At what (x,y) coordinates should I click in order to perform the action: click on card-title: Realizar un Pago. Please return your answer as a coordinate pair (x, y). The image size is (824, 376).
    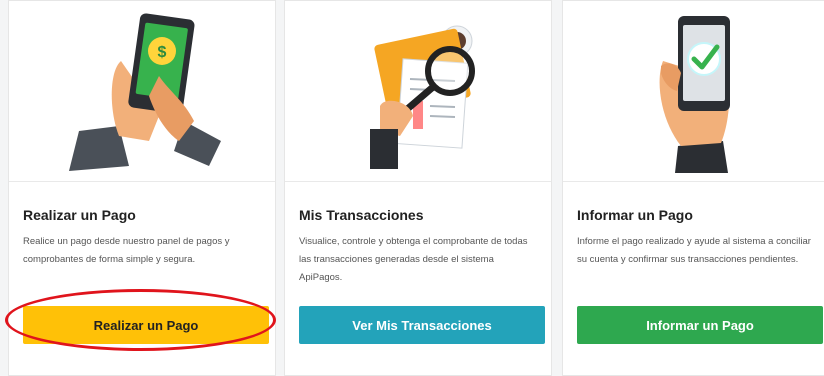
    Looking at the image, I should click on (79, 215).